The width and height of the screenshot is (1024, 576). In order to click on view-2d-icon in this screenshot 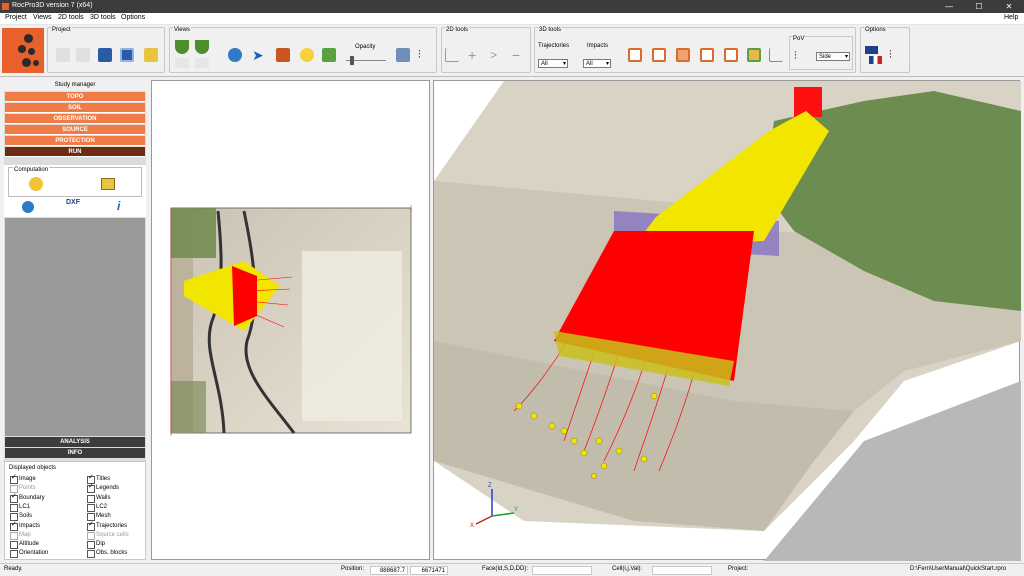, I will do `click(182, 47)`.